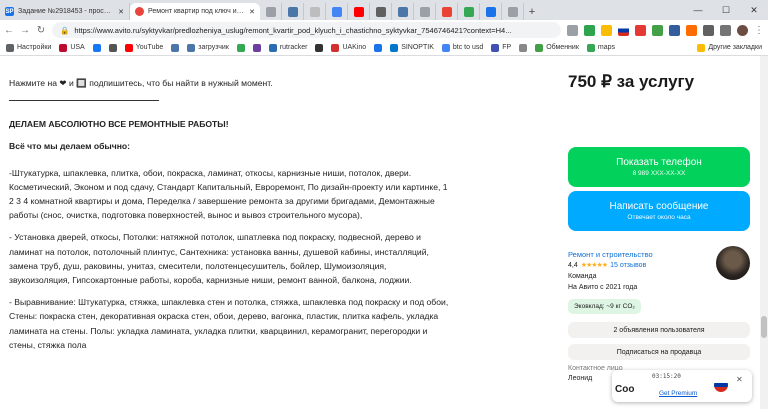  Describe the element at coordinates (659, 211) in the screenshot. I see `write-message-button: Написать сообщение Отвечает около часа` at that location.